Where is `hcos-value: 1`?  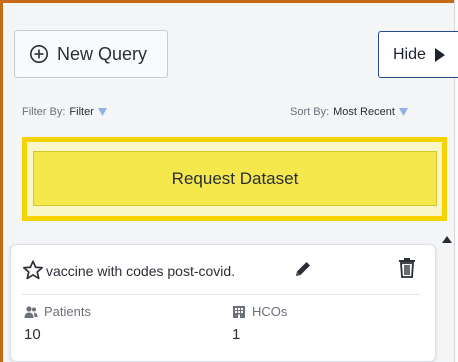
hcos-value: 1 is located at coordinates (236, 334).